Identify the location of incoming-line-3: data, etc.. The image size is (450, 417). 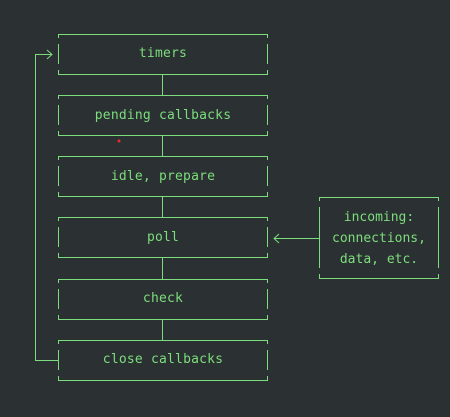
(379, 259).